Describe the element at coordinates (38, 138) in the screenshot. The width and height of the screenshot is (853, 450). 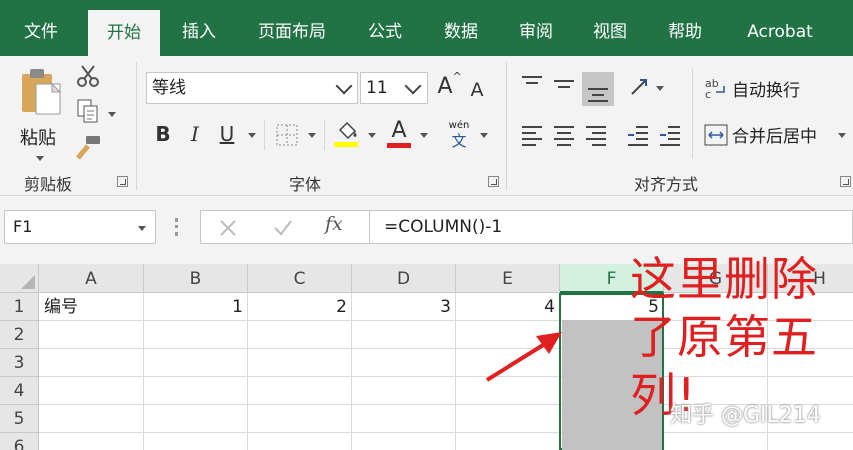
I see `paste-label: 粘贴` at that location.